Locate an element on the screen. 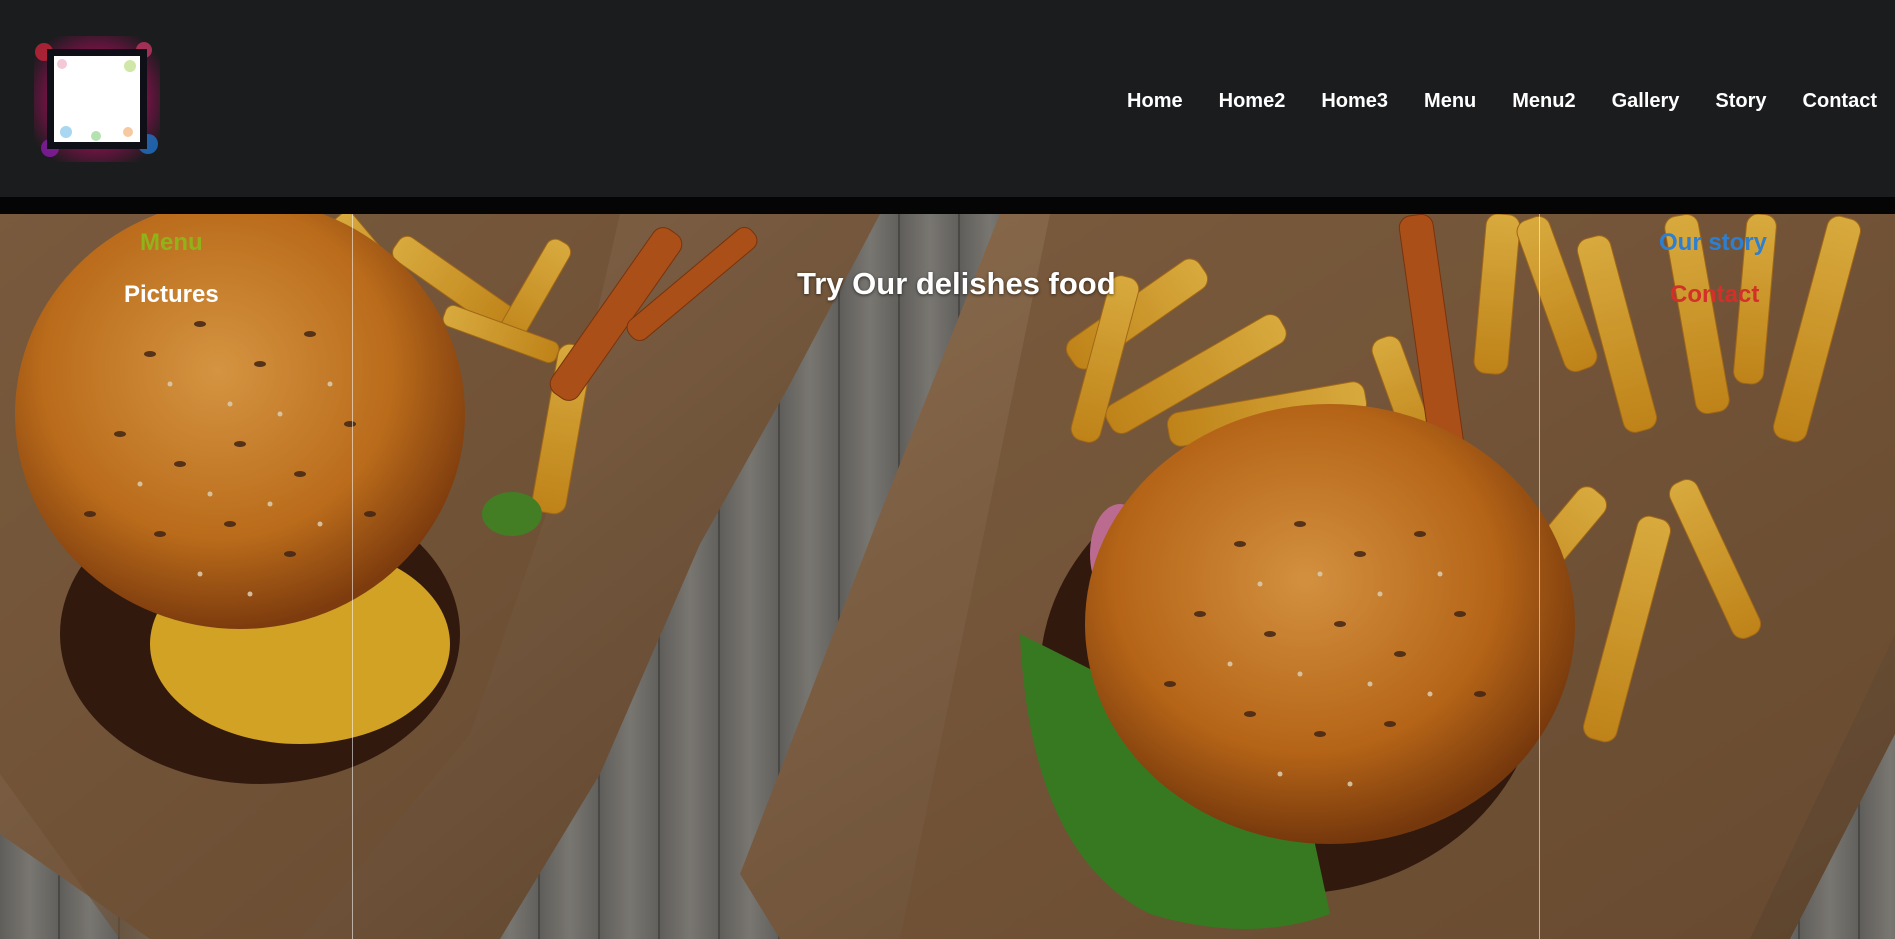 The image size is (1895, 939). nav-story: Story is located at coordinates (1740, 101).